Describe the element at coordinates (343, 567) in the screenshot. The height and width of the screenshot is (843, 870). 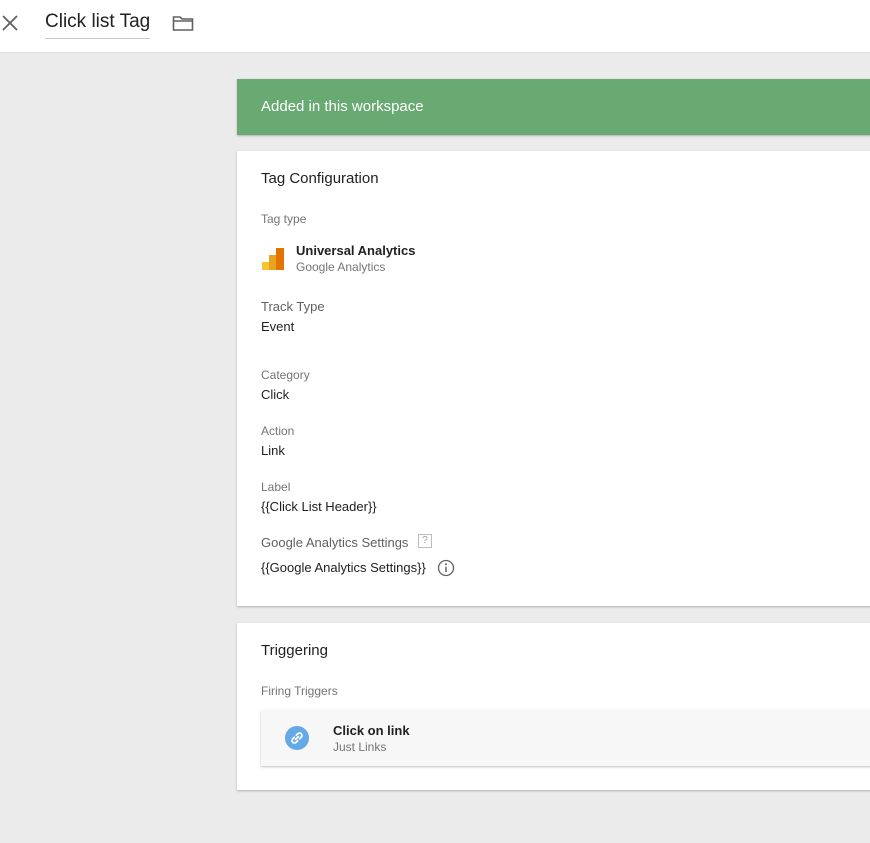
I see `ga-settings-value: {{Google Analytics Settings}}` at that location.